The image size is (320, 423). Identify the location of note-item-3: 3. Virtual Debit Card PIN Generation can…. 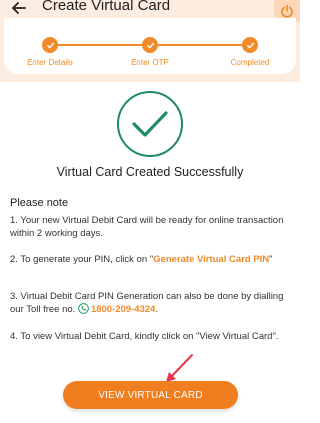
(151, 303).